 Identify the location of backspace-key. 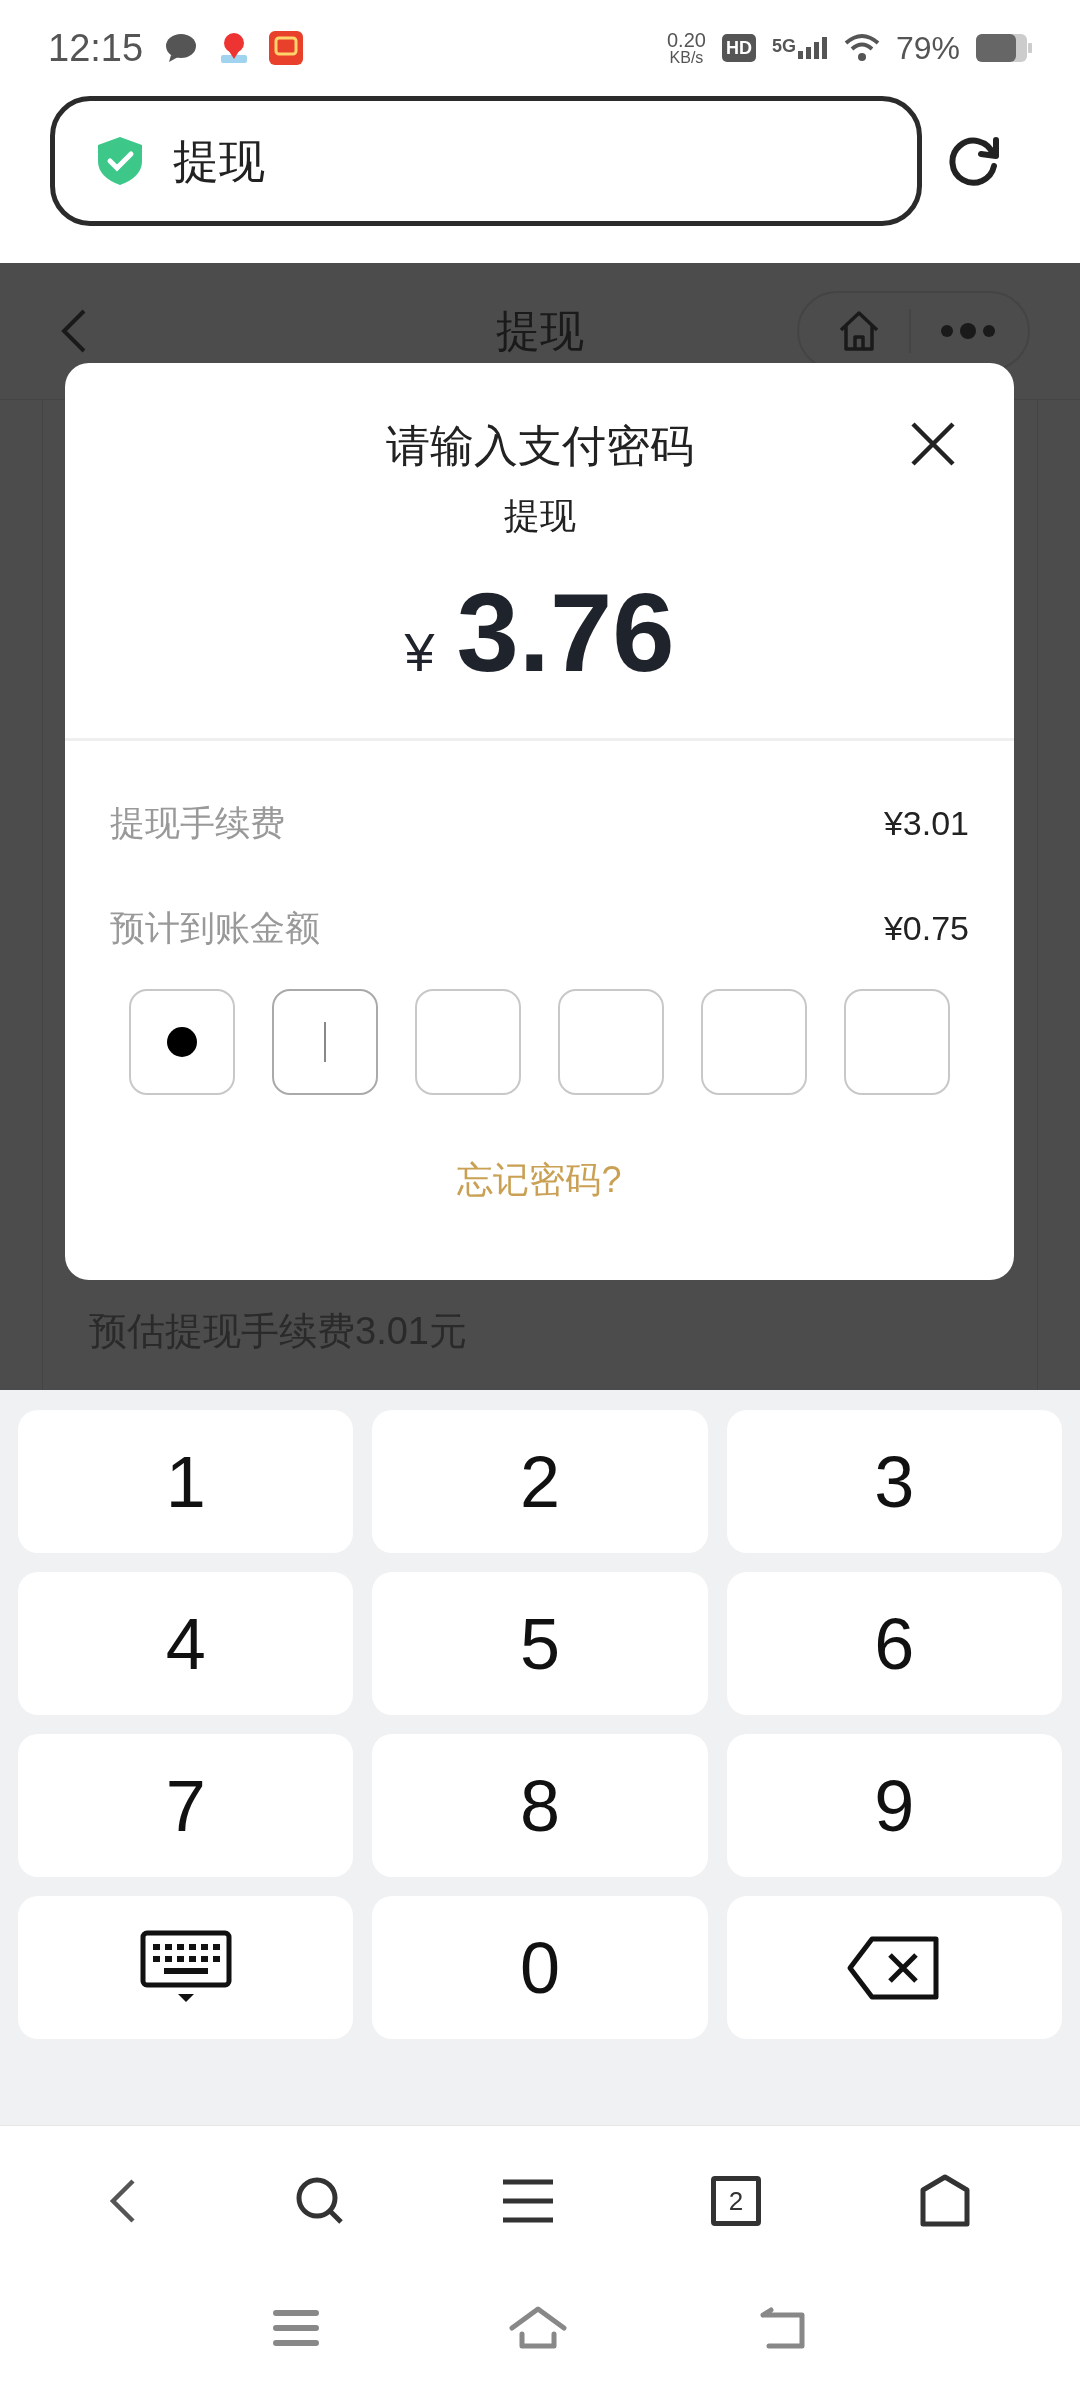
(894, 1967).